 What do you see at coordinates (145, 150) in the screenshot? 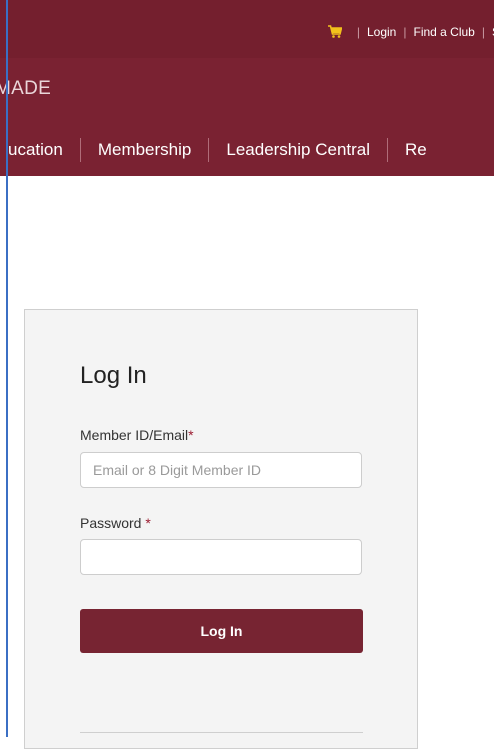
I see `nav-item-membership: Membership` at bounding box center [145, 150].